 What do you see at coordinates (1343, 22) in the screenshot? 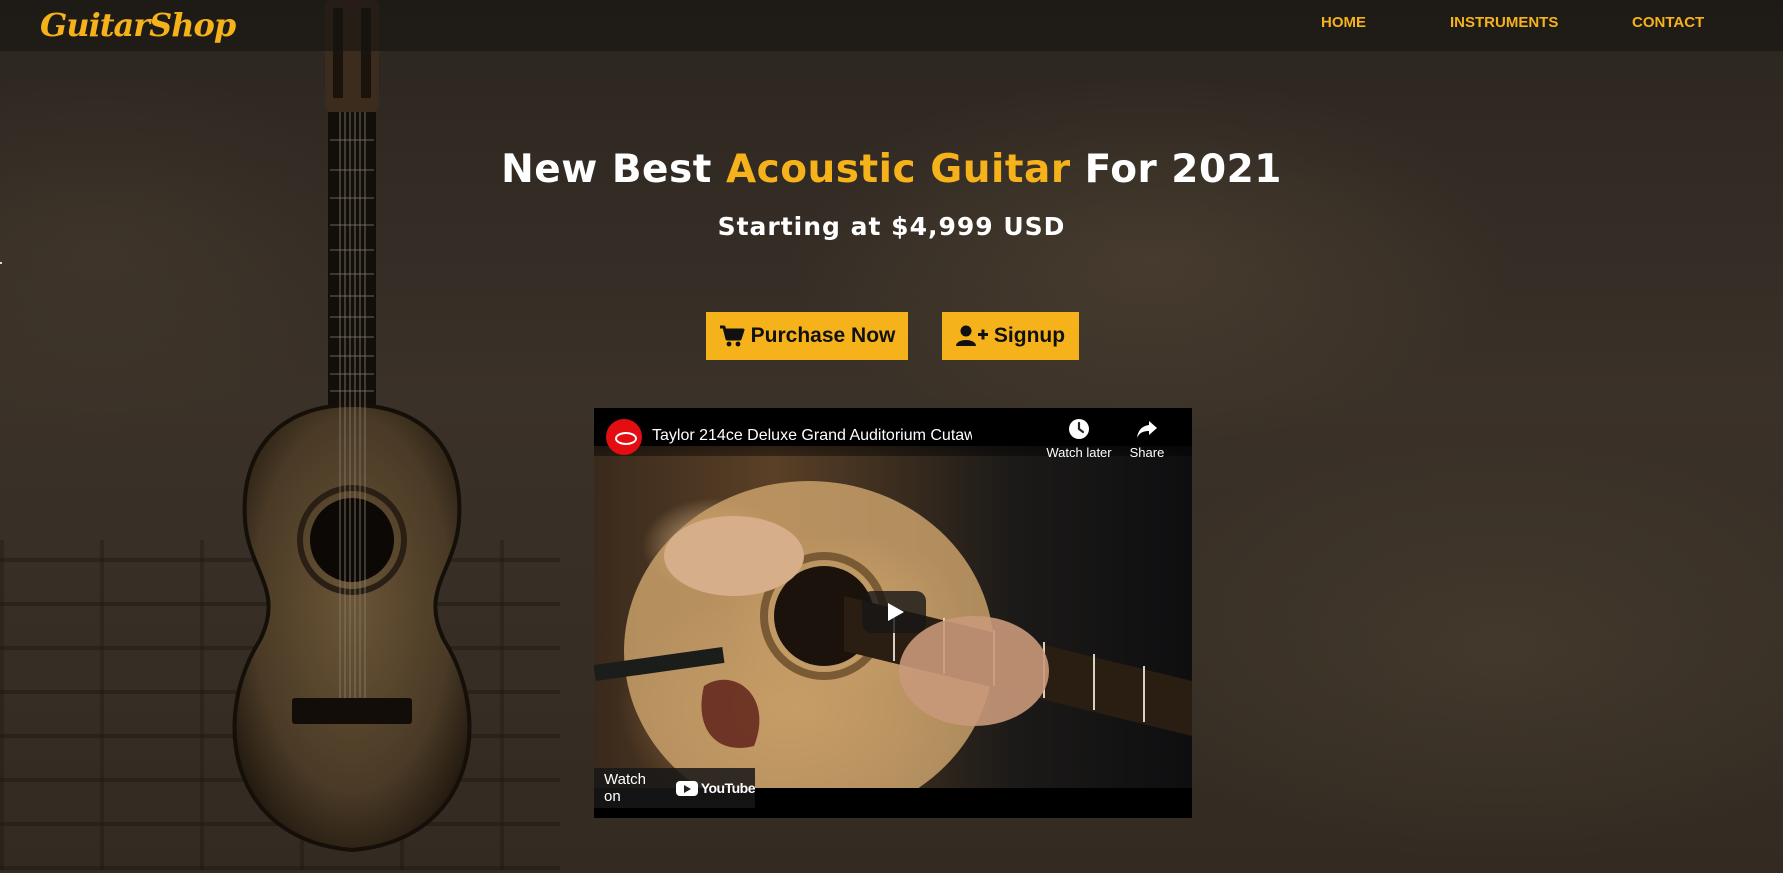
I see `nav-home-link: HOME` at bounding box center [1343, 22].